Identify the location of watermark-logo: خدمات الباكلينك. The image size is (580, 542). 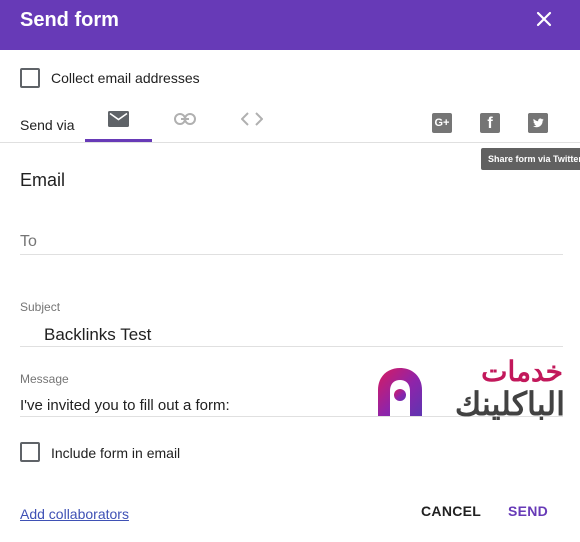
(467, 390).